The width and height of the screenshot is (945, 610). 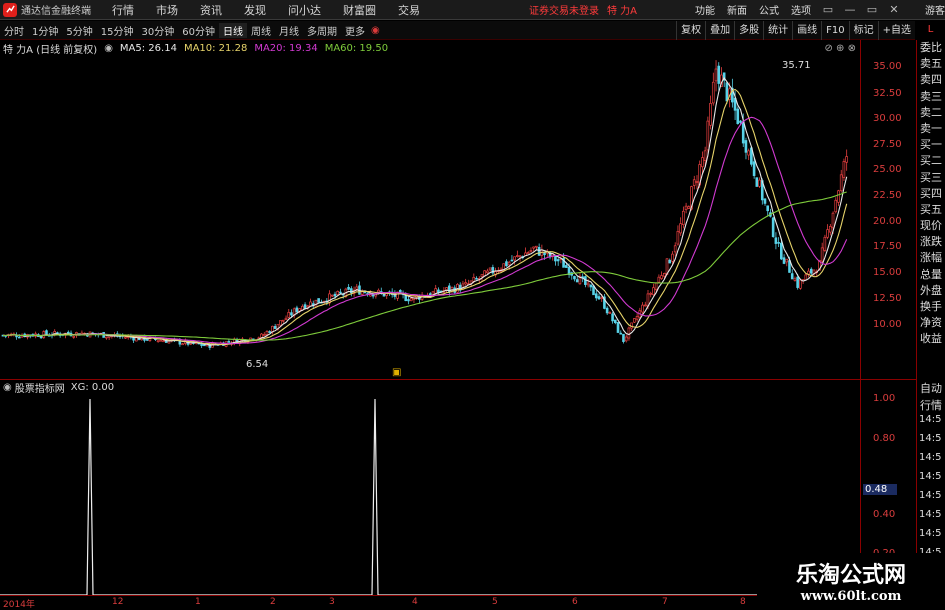 I want to click on side-item: 净资, so click(x=931, y=323).